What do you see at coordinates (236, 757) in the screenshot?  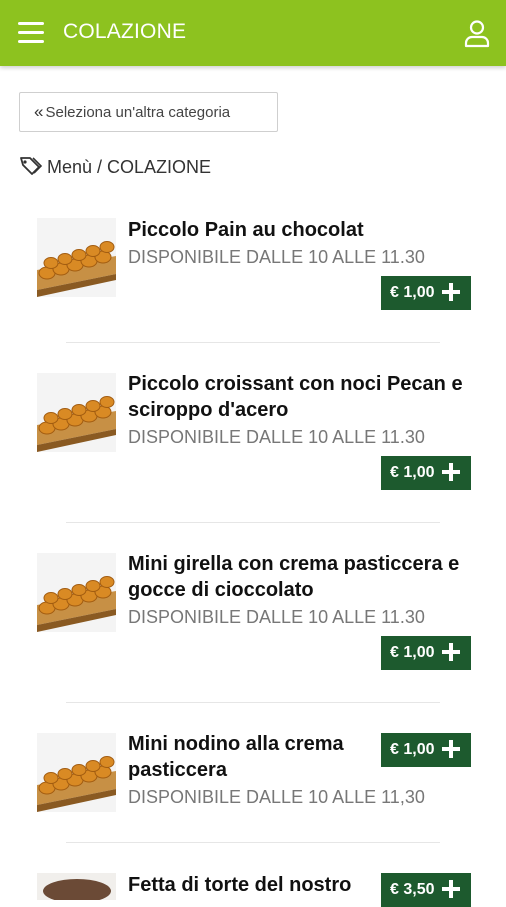 I see `product-name: Mini nodino alla crema pasticcera` at bounding box center [236, 757].